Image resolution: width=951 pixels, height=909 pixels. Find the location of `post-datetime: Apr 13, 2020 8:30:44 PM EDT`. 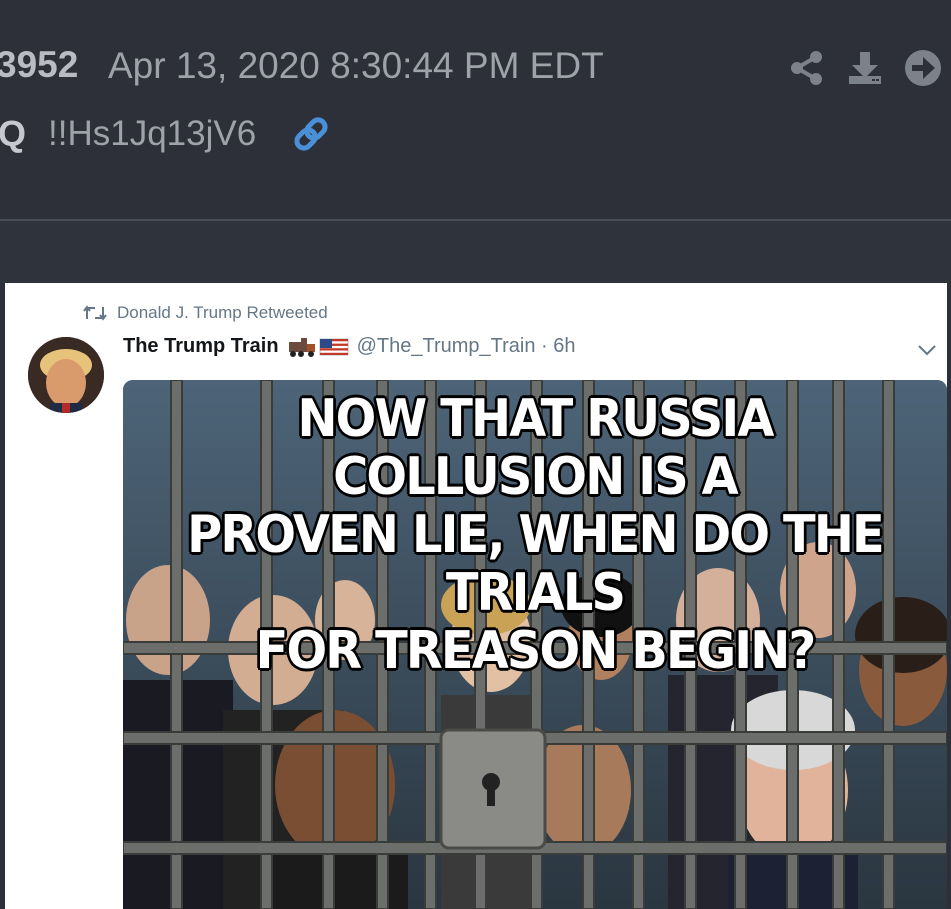

post-datetime: Apr 13, 2020 8:30:44 PM EDT is located at coordinates (356, 65).